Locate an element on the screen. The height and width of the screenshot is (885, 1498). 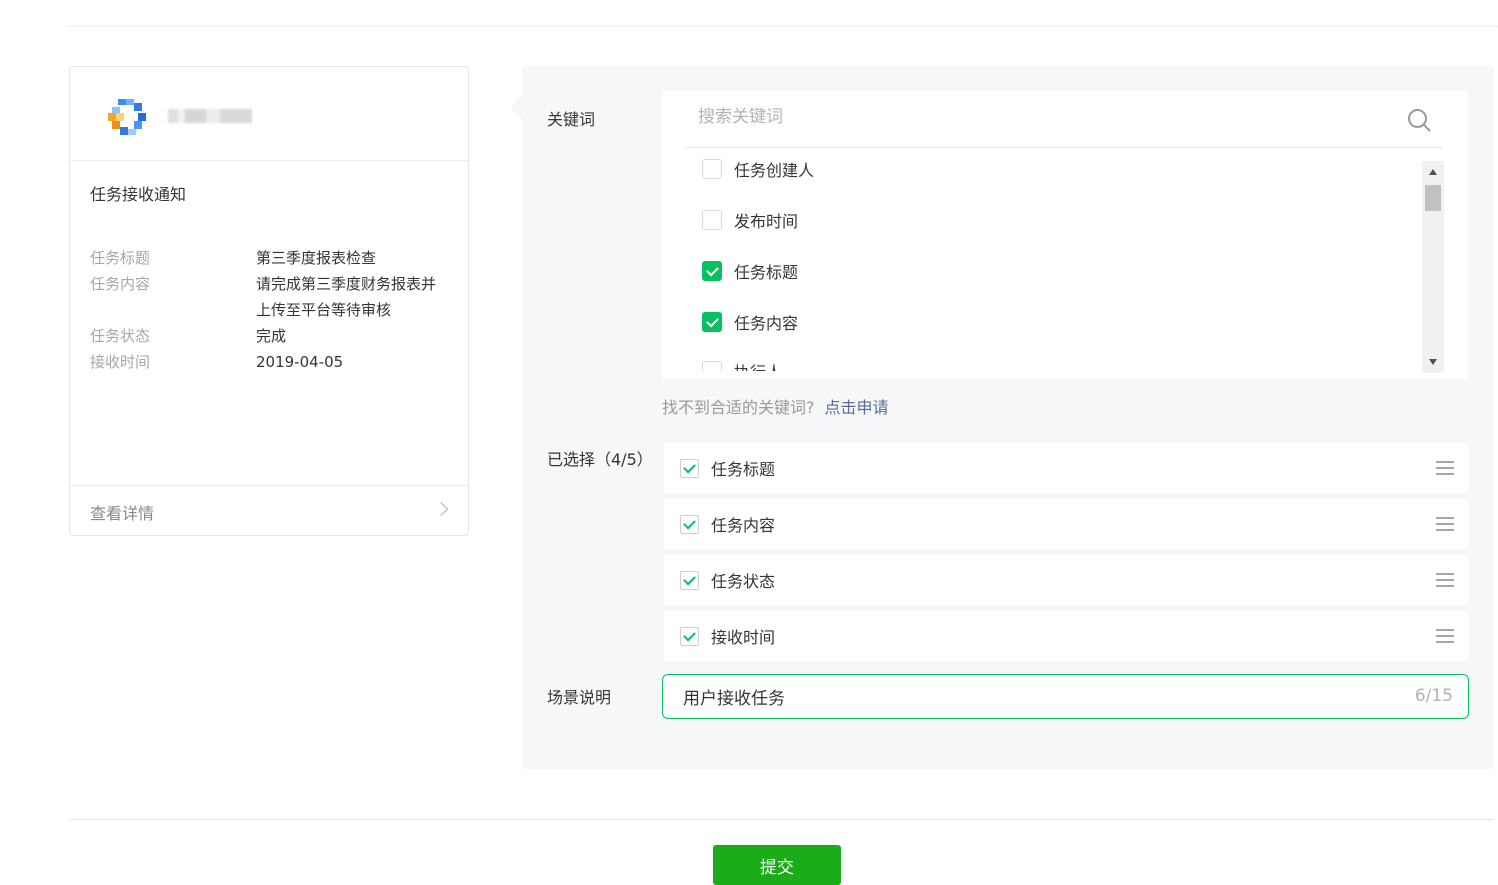
view-detail-row: 查看详情 is located at coordinates (269, 510).